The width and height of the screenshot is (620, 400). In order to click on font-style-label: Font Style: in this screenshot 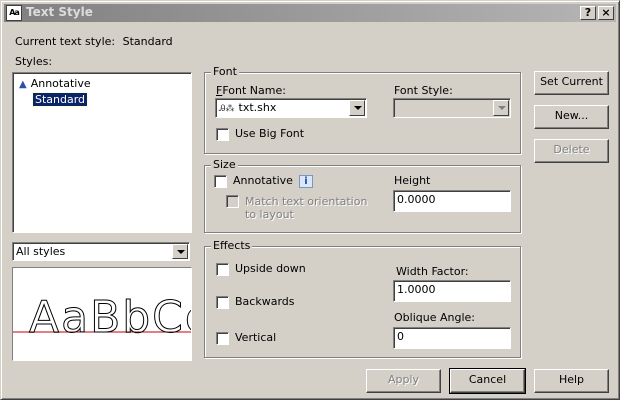, I will do `click(423, 90)`.